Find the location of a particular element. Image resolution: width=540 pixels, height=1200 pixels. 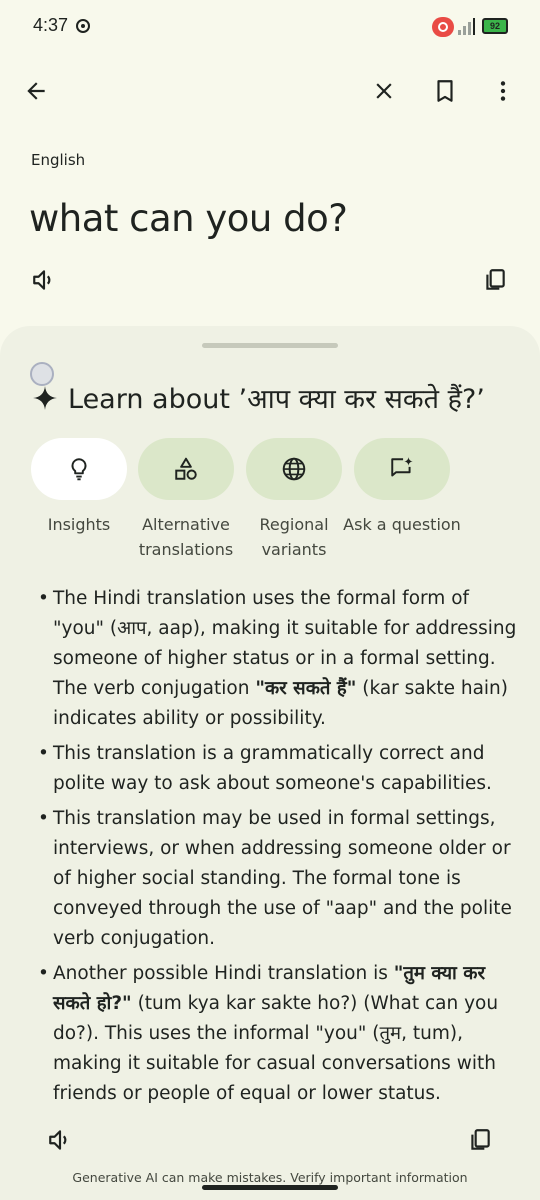

alternative-translations-chip is located at coordinates (186, 469).